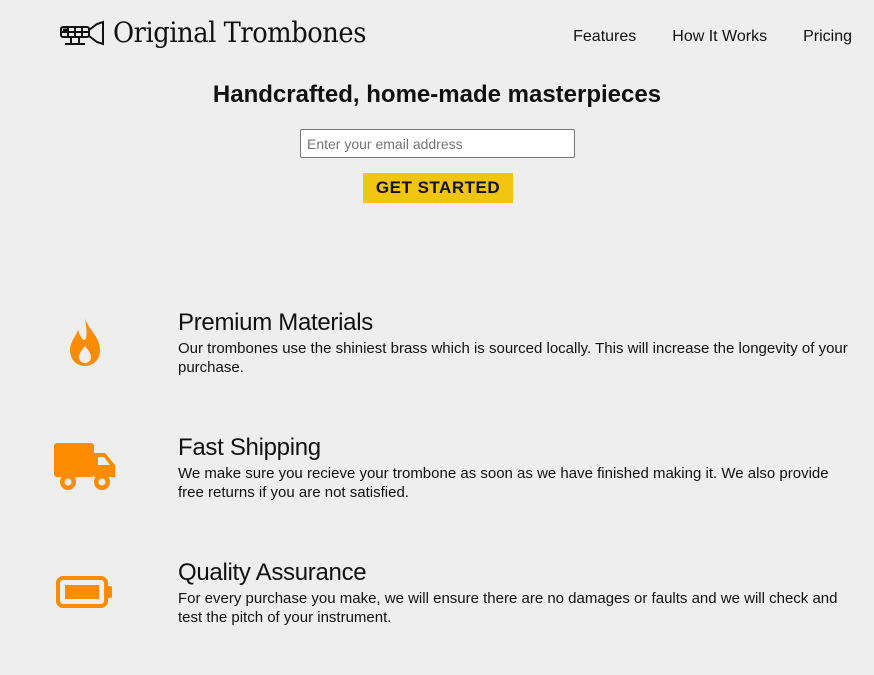 Image resolution: width=874 pixels, height=675 pixels. Describe the element at coordinates (249, 447) in the screenshot. I see `feature-title: Fast Shipping` at that location.